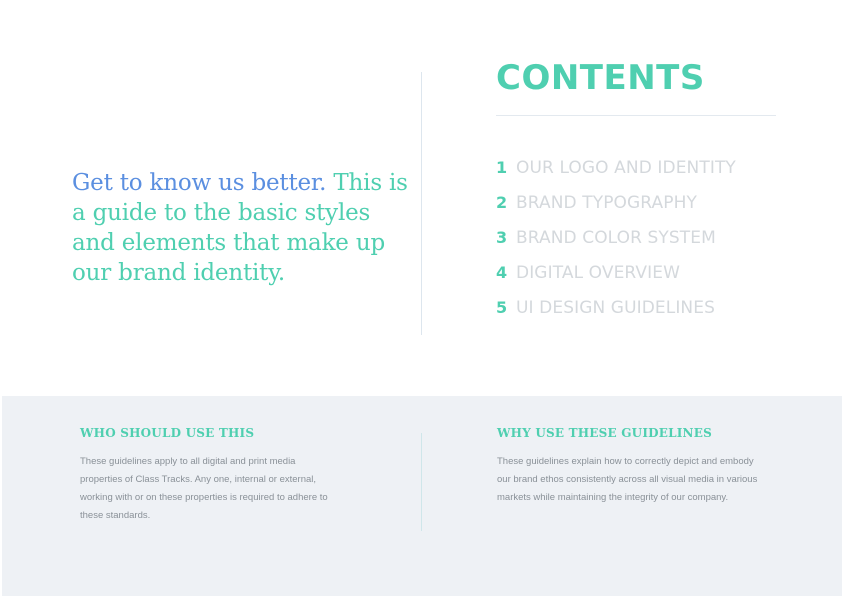 The image size is (842, 596). Describe the element at coordinates (502, 167) in the screenshot. I see `toc-number: 1` at that location.